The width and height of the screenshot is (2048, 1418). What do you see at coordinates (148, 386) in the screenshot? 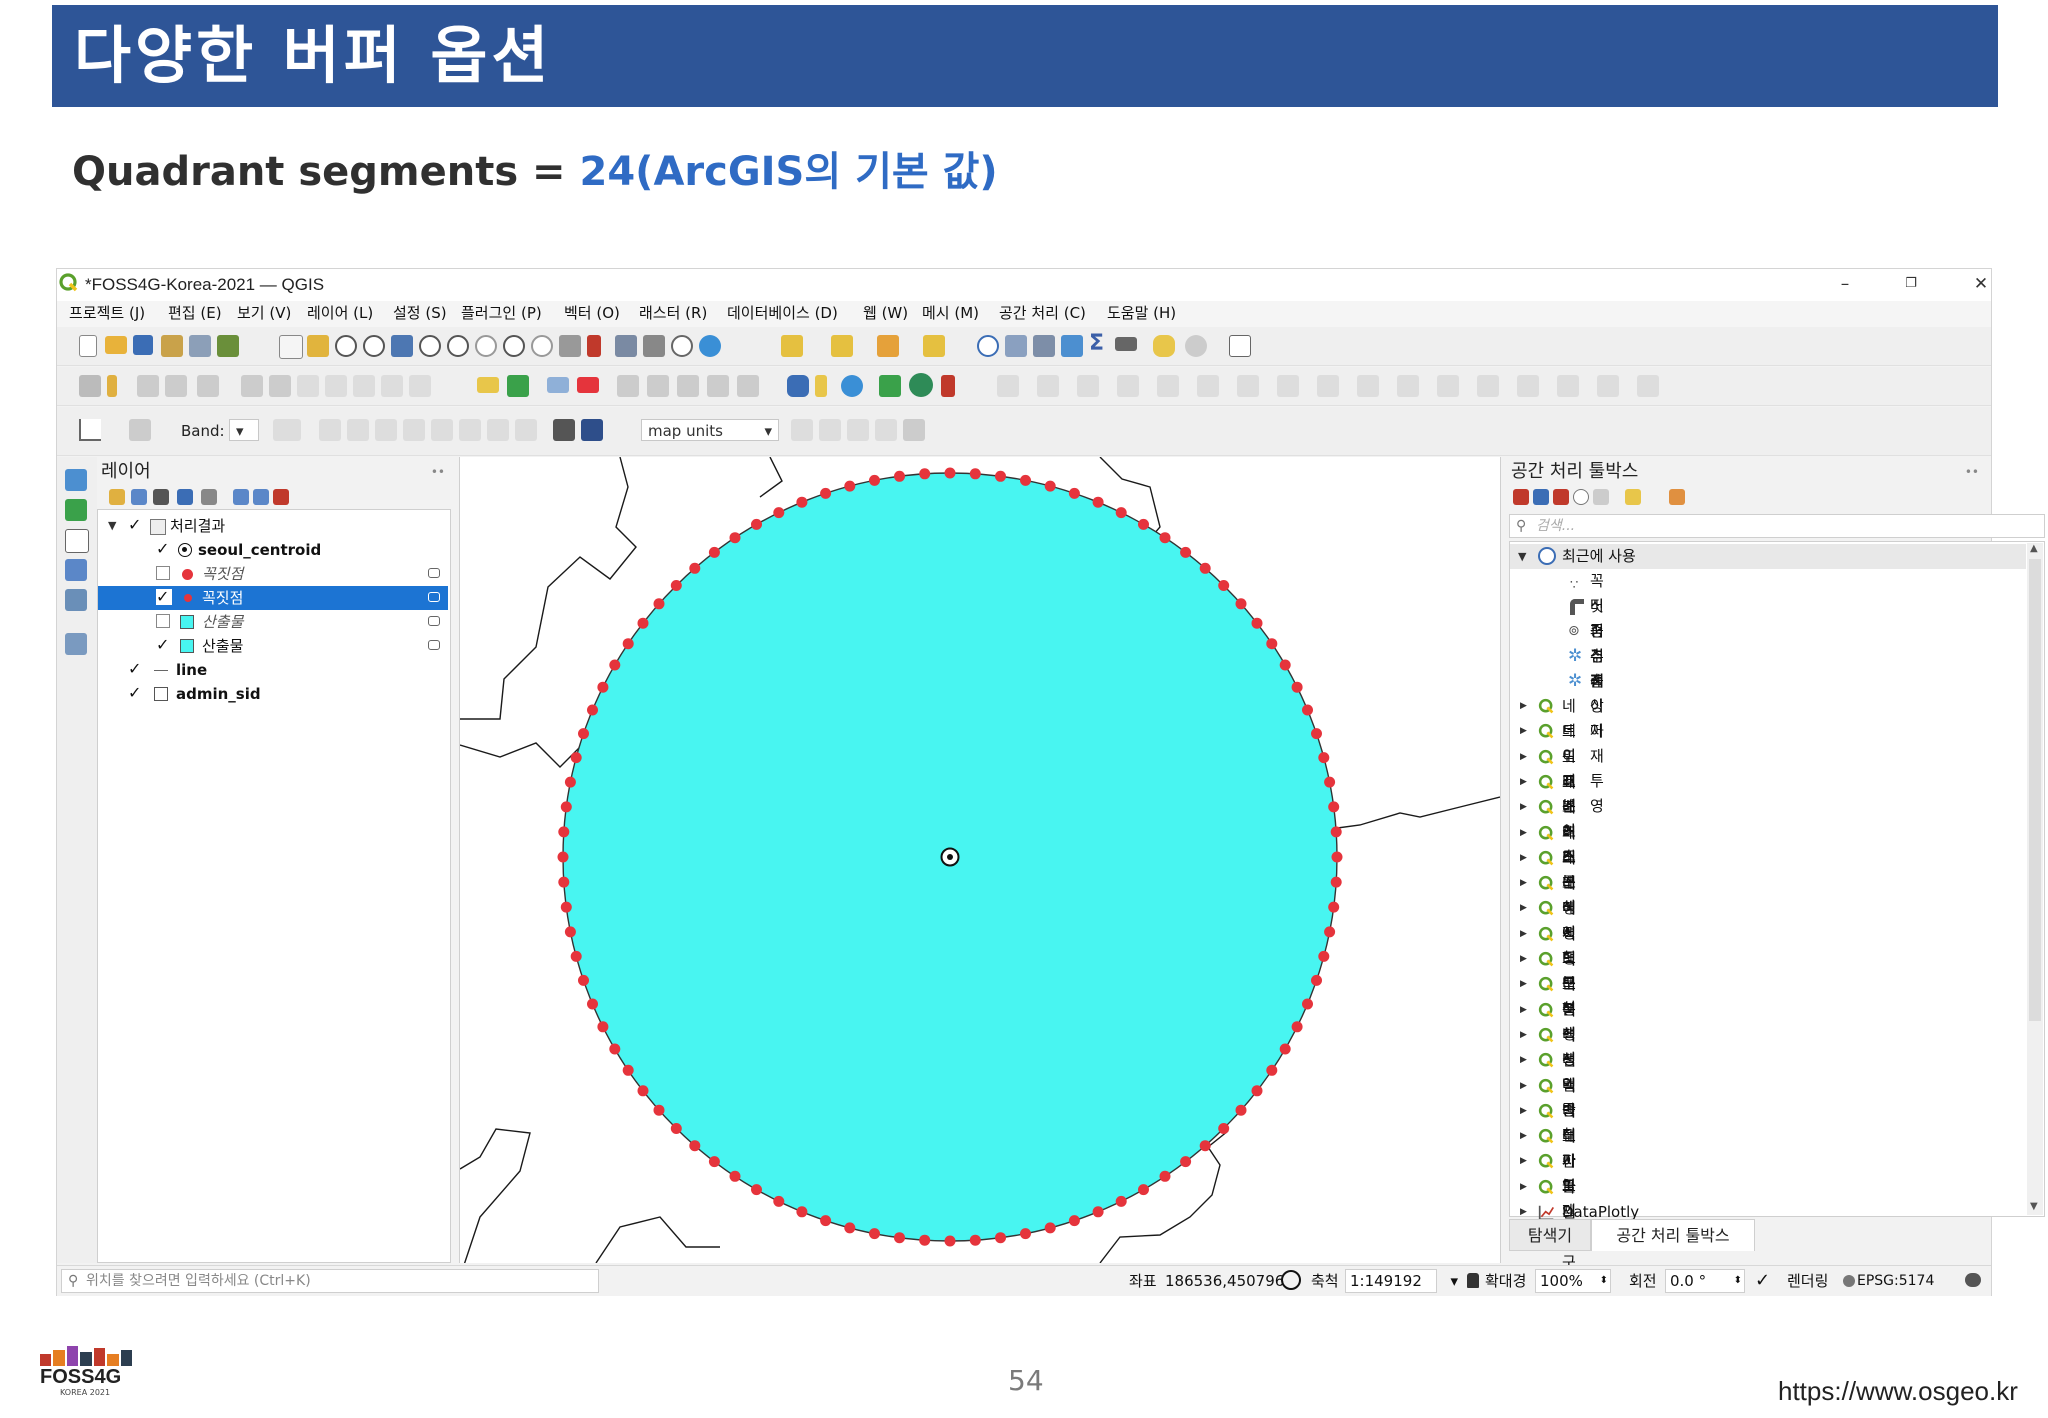
I see `save-edits-icon` at bounding box center [148, 386].